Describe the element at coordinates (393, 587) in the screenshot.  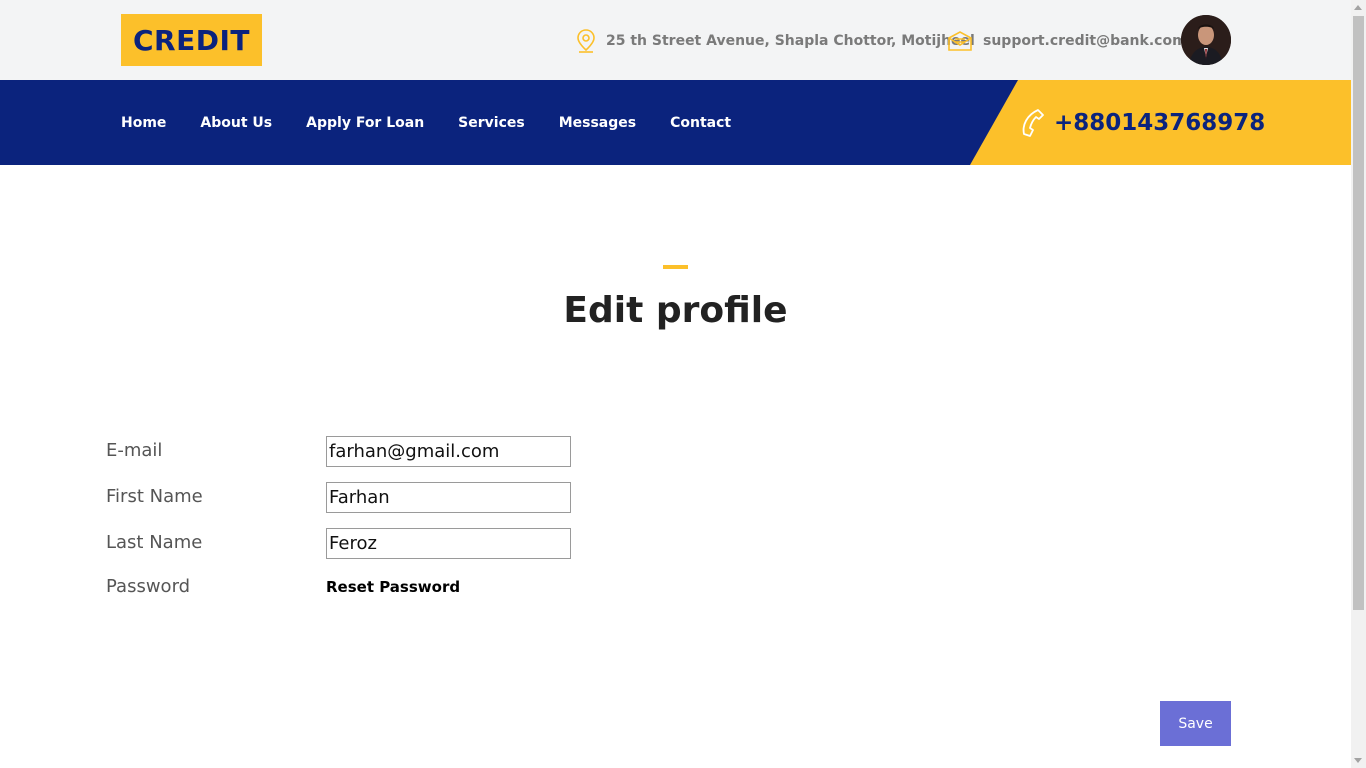
I see `reset-password-link: Reset Password` at that location.